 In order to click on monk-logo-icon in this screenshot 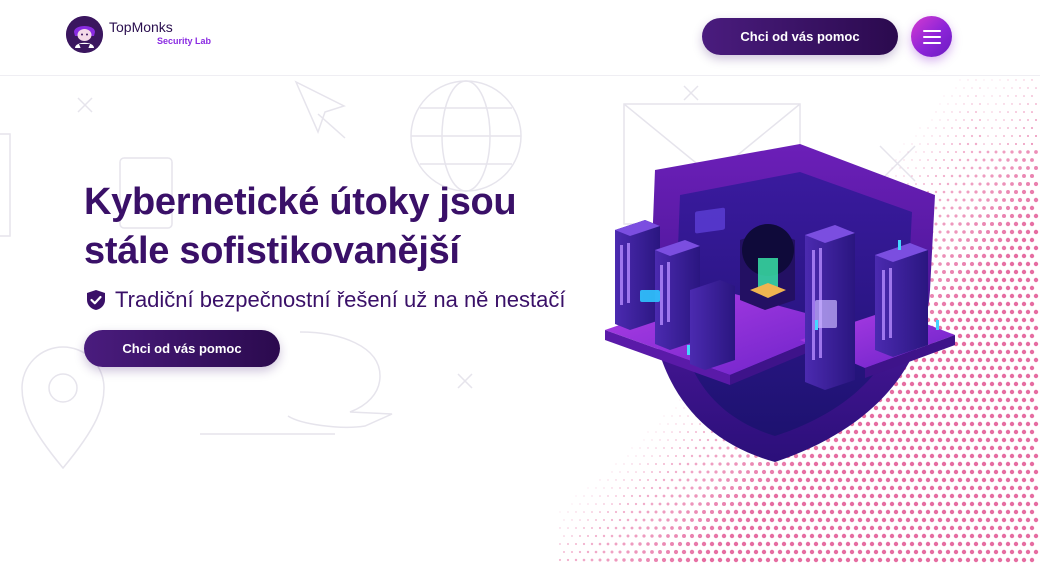, I will do `click(84, 34)`.